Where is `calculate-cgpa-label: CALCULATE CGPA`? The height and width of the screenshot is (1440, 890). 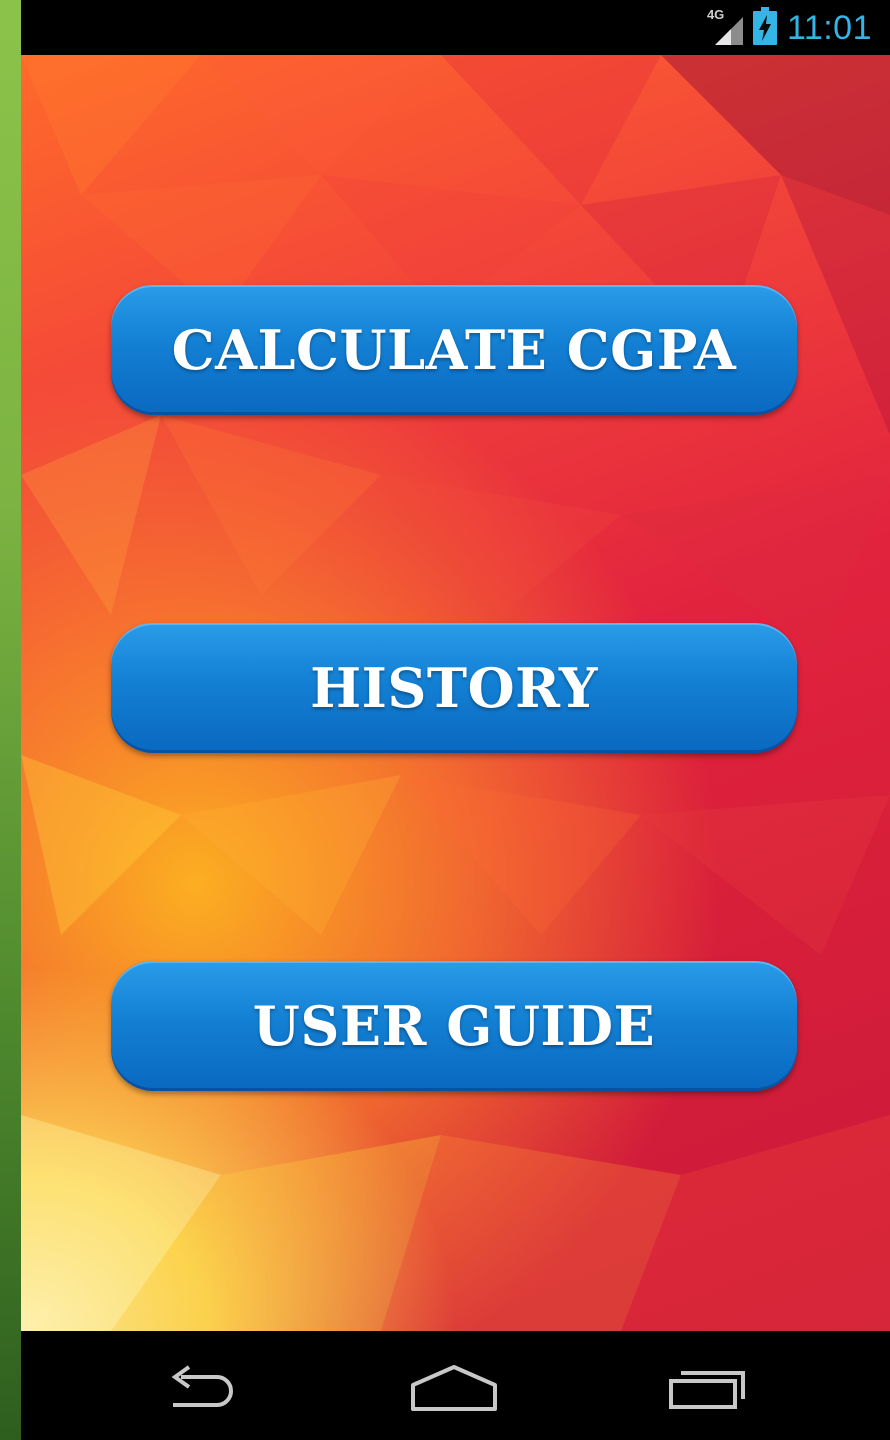
calculate-cgpa-label: CALCULATE CGPA is located at coordinates (454, 350).